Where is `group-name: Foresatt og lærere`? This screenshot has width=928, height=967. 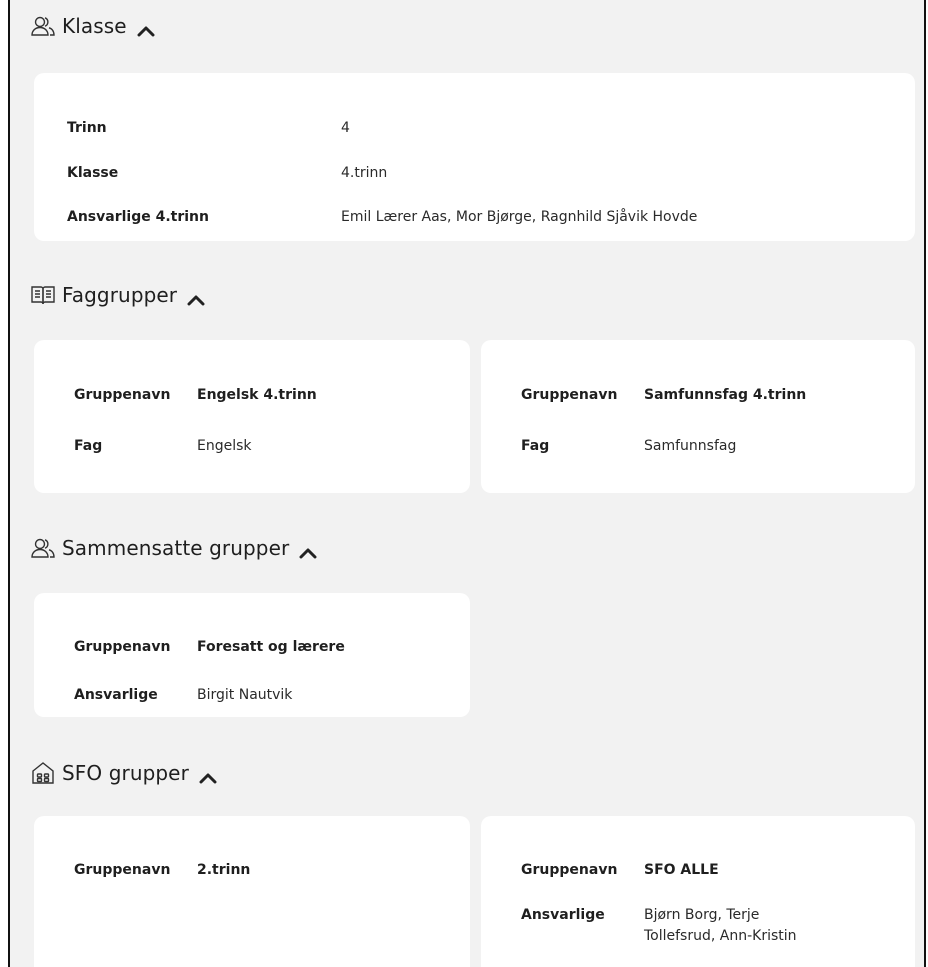 group-name: Foresatt og lærere is located at coordinates (271, 647).